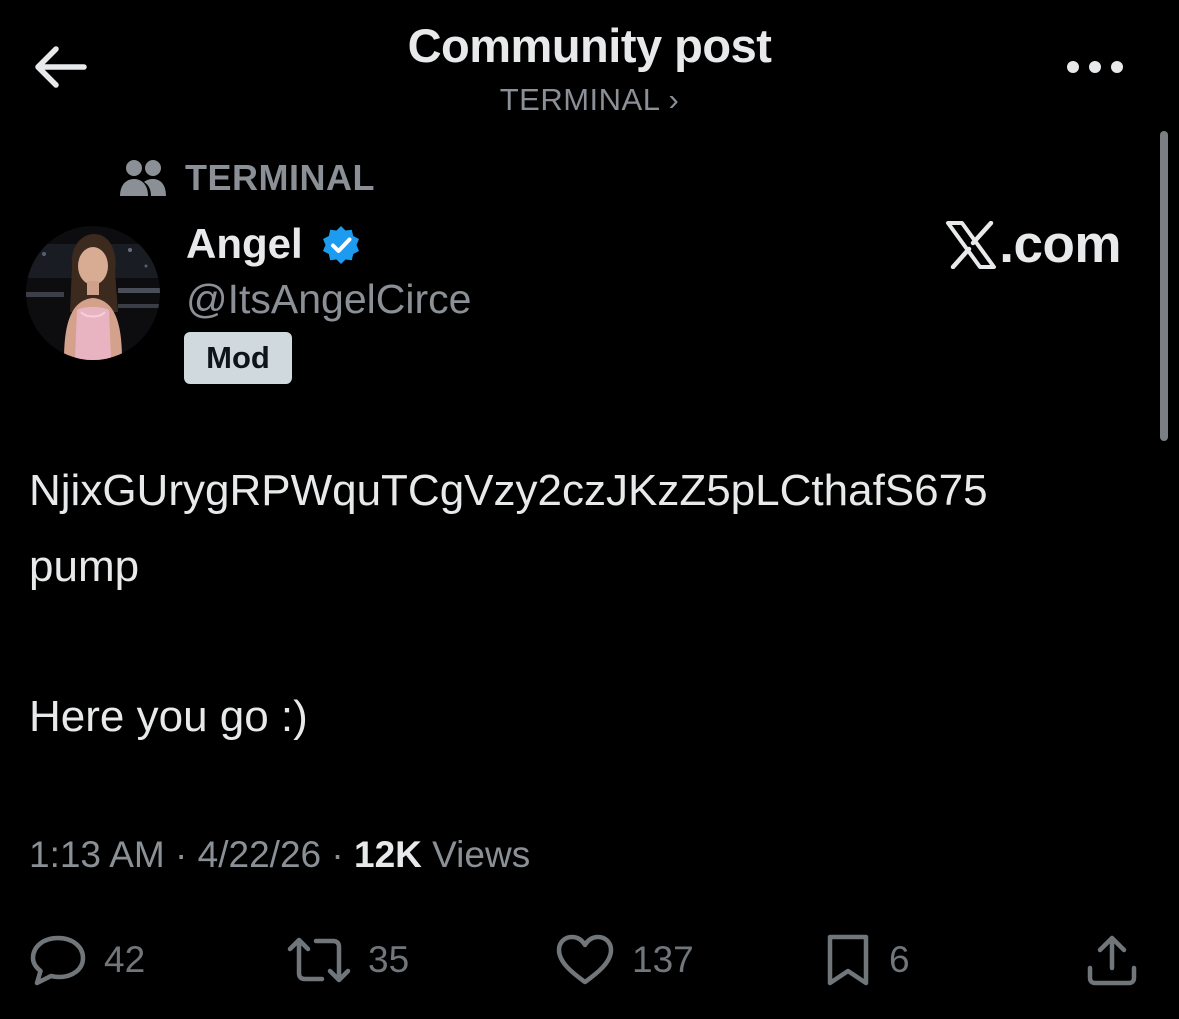 This screenshot has height=1019, width=1179. I want to click on bookmark-count: 6, so click(899, 959).